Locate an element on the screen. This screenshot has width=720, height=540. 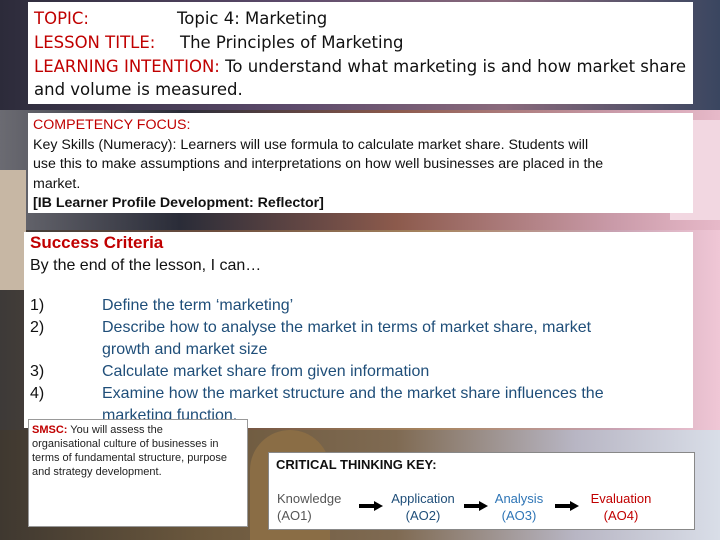
stage-code: (AO4) is located at coordinates (621, 515).